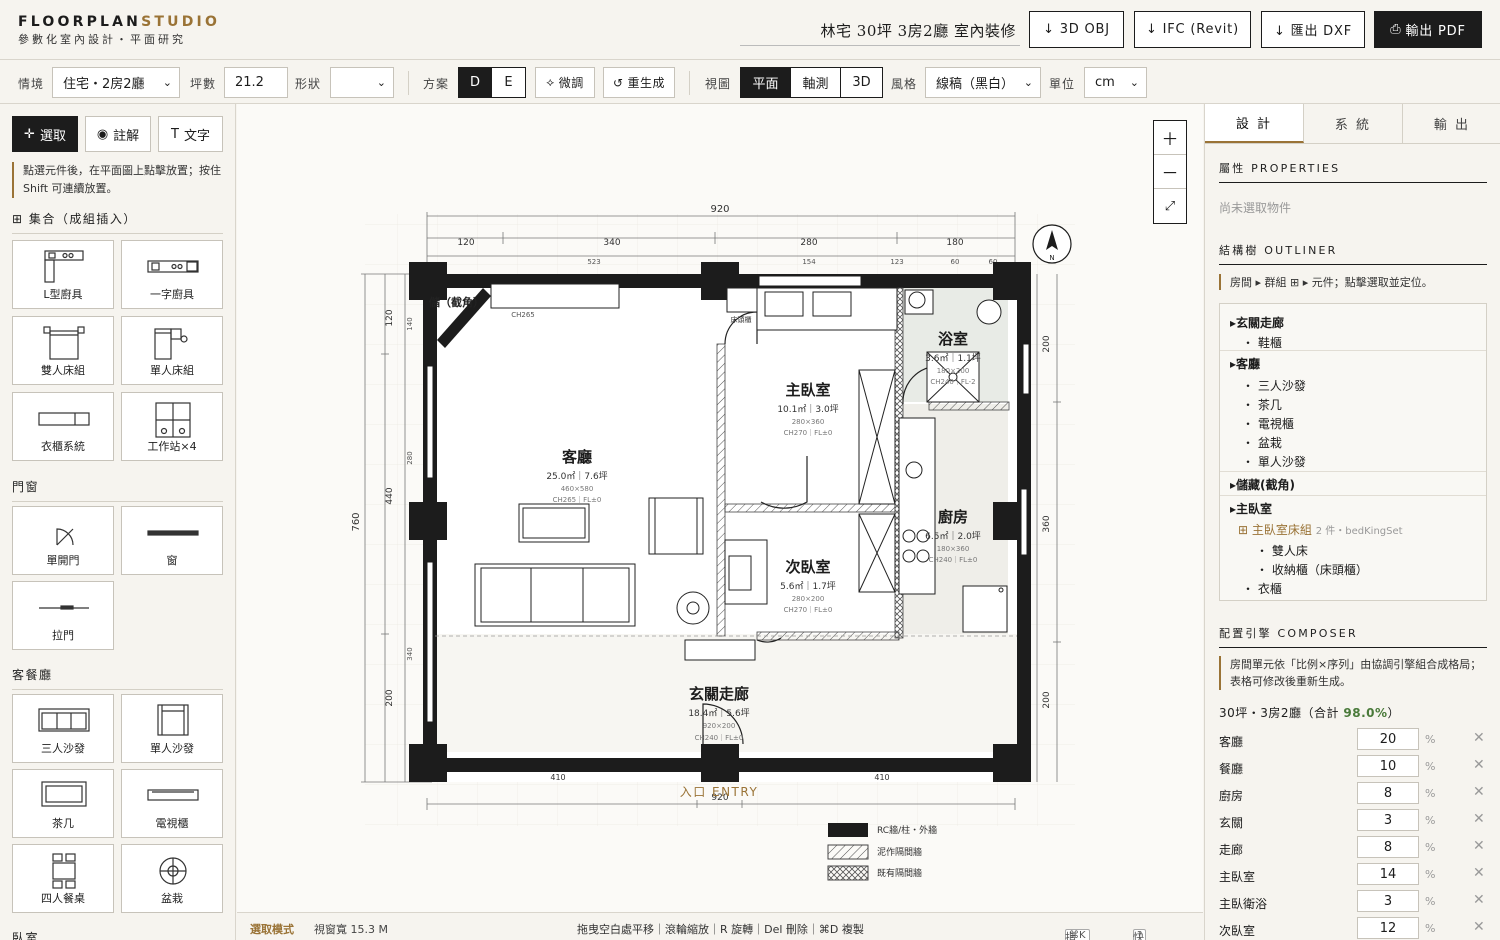 This screenshot has height=940, width=1500. I want to click on view-option-axonometric: 軸測, so click(816, 82).